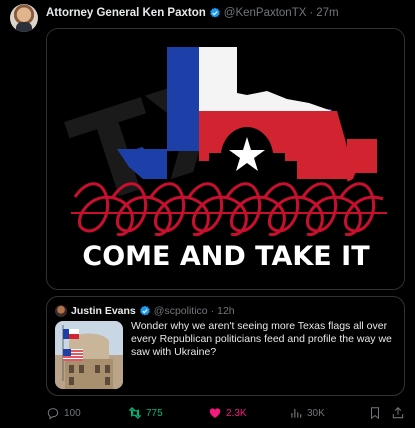  Describe the element at coordinates (89, 355) in the screenshot. I see `quote-image` at that location.